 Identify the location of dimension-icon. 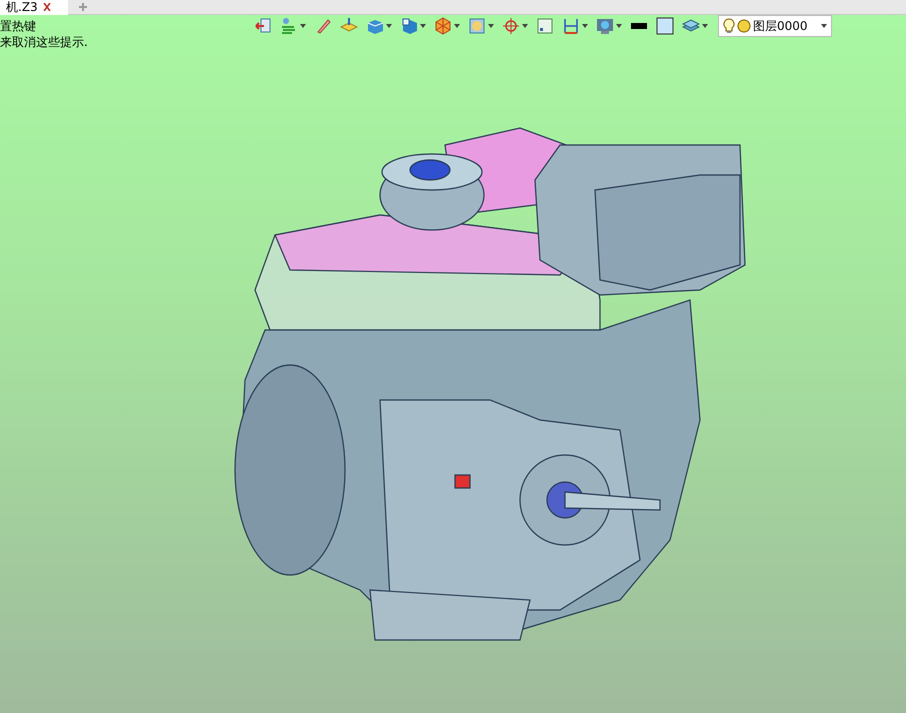
(571, 26).